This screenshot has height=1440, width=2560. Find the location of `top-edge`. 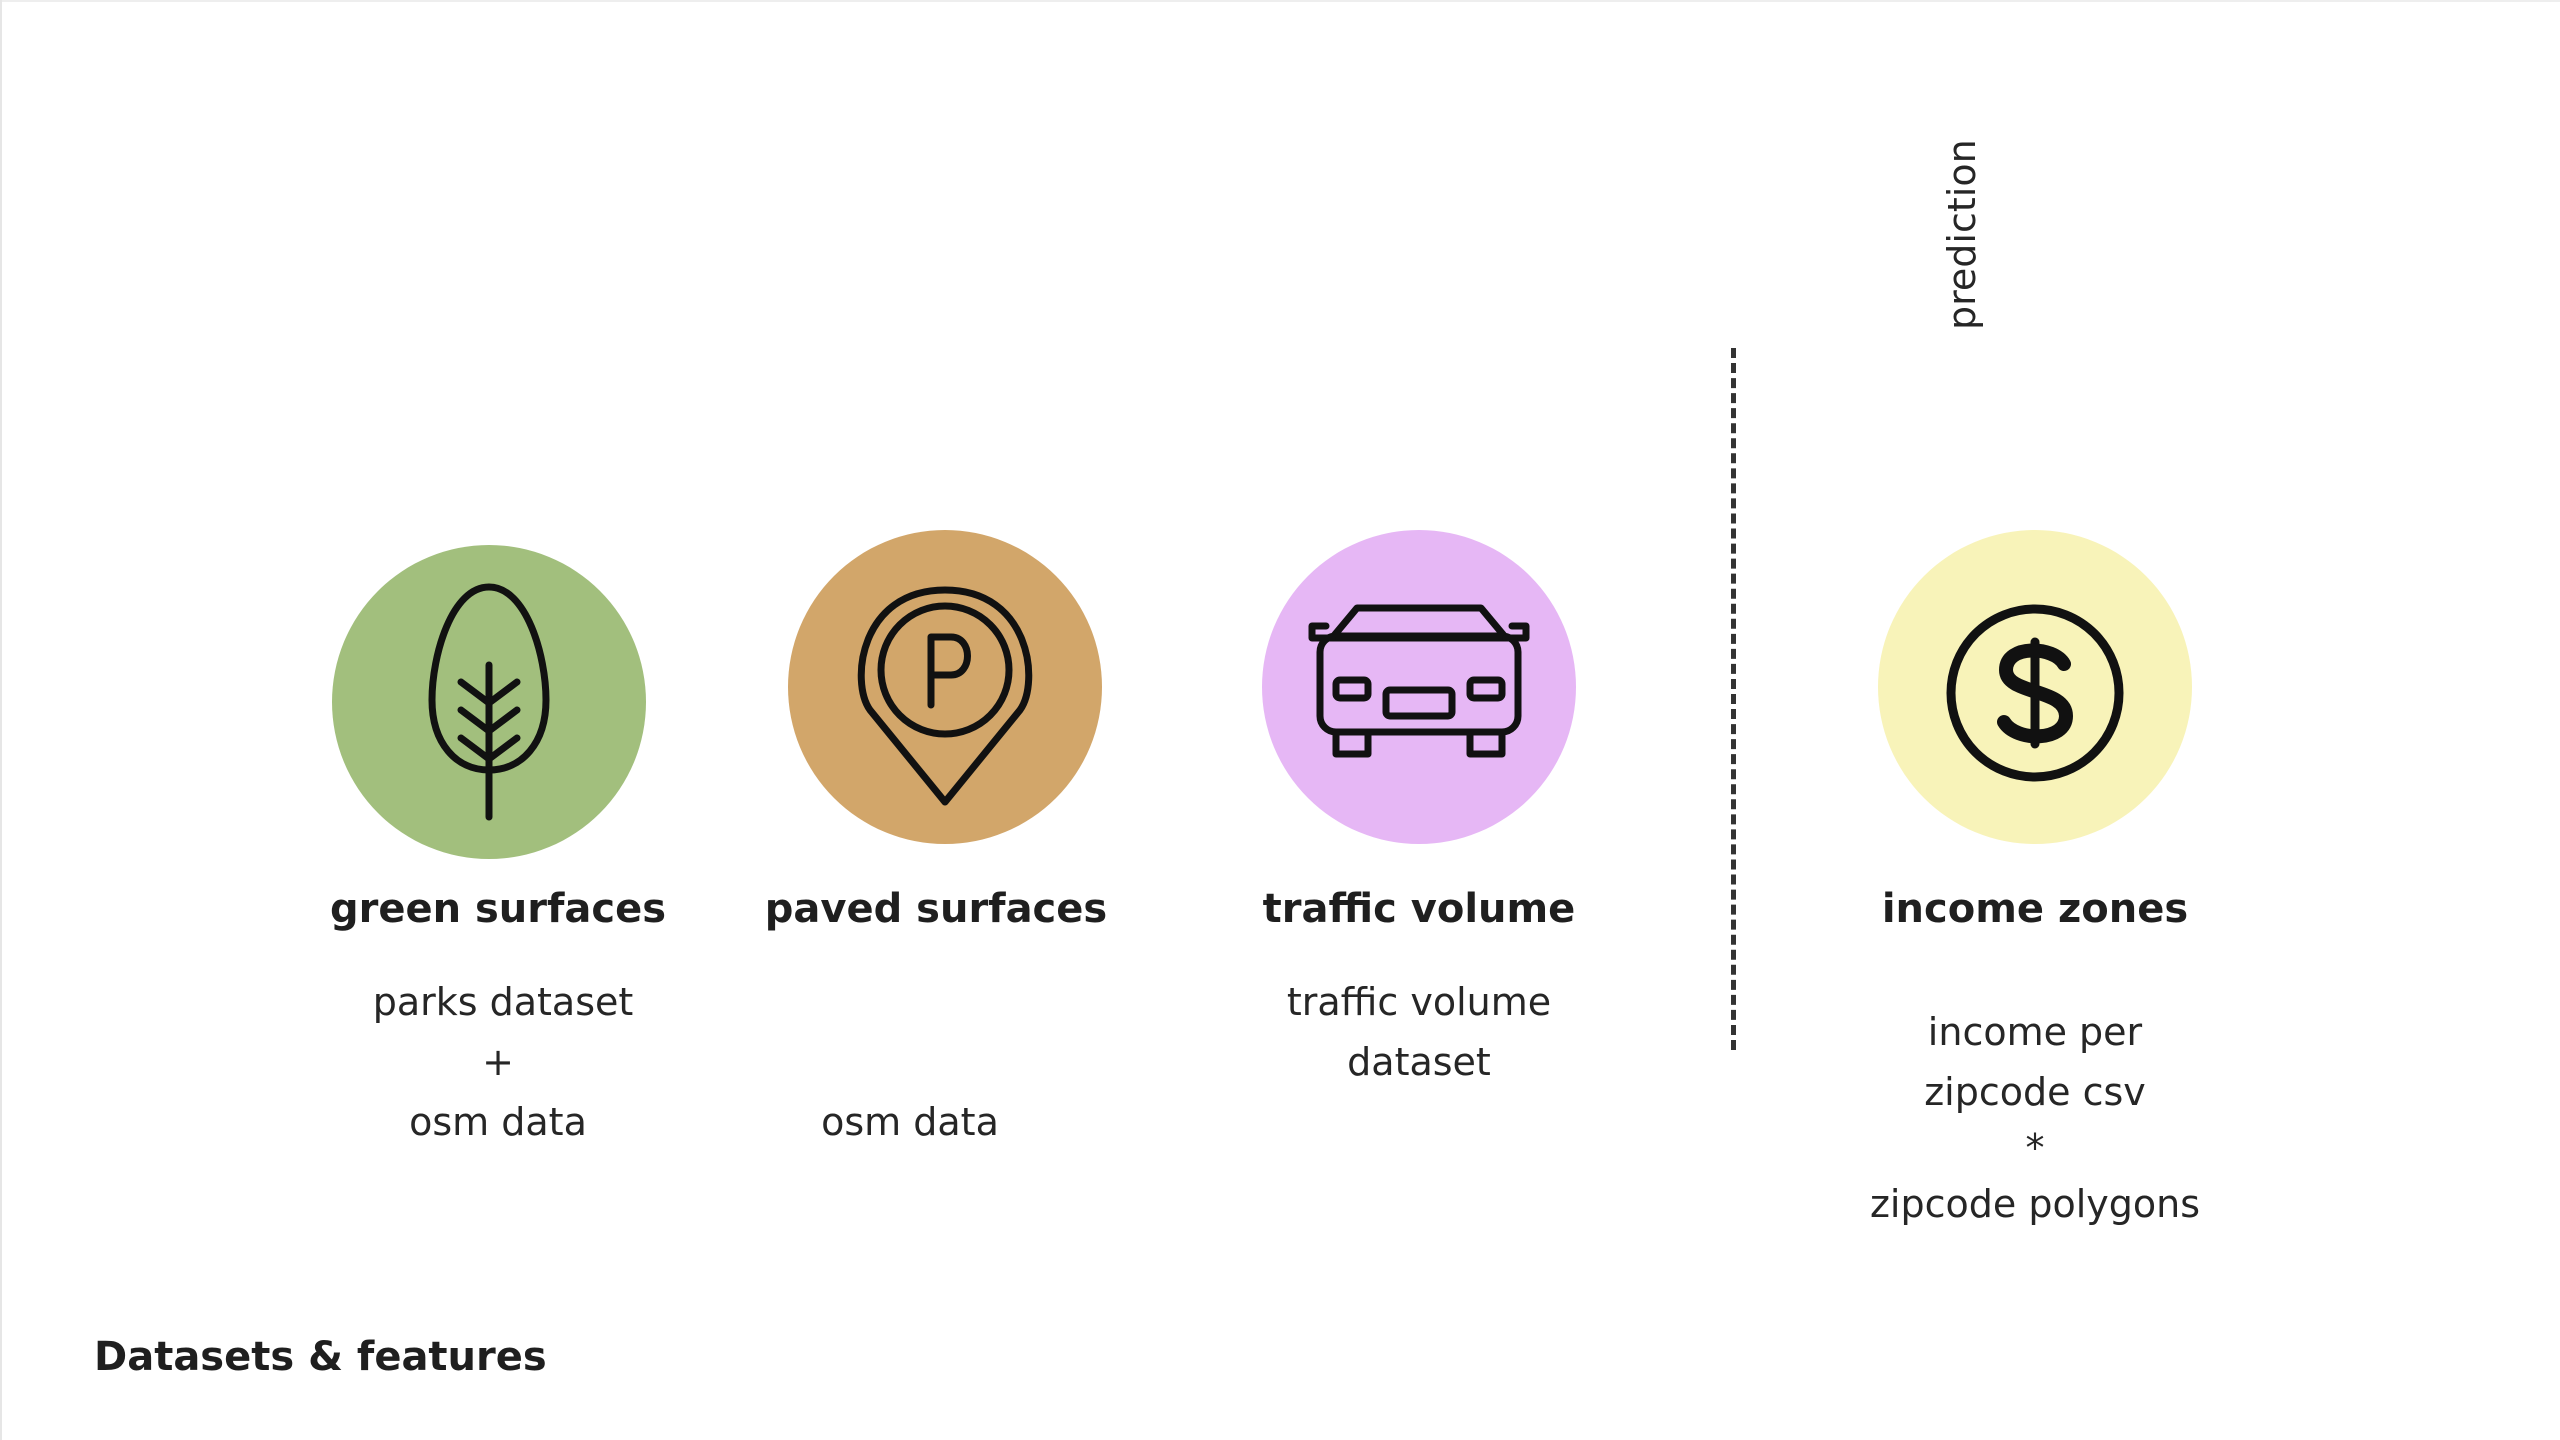

top-edge is located at coordinates (1280, 1).